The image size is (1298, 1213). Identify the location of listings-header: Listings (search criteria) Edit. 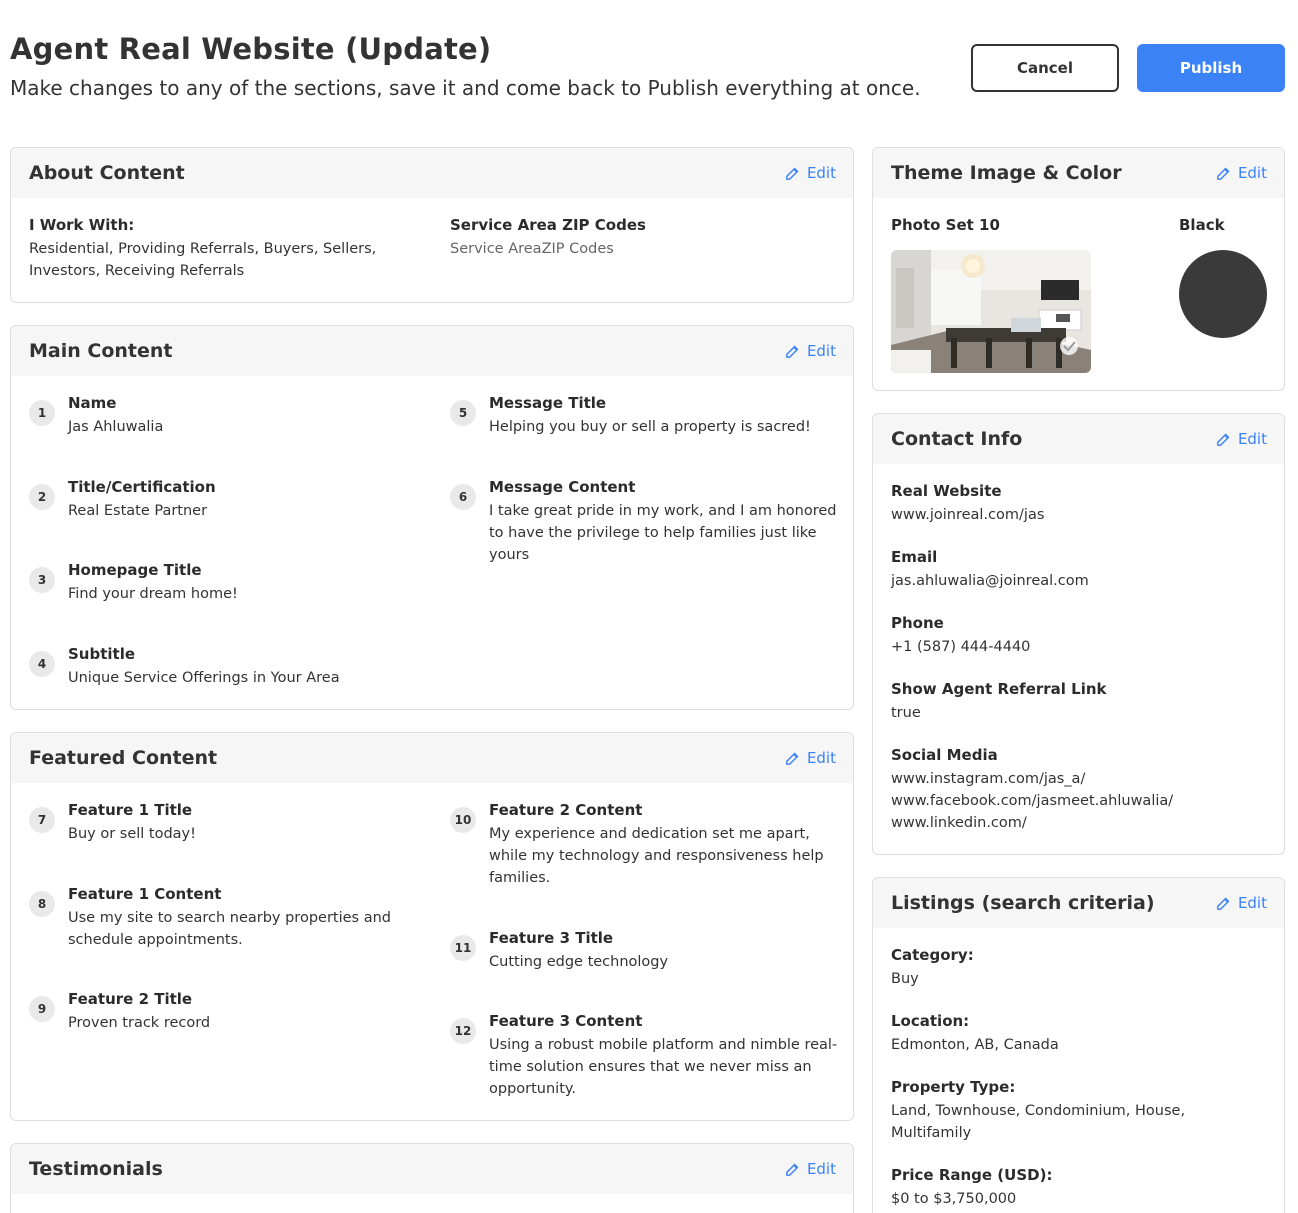
(1078, 903).